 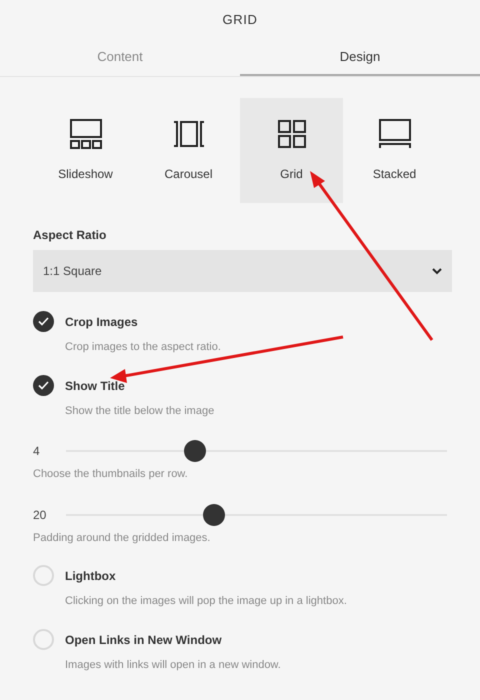 What do you see at coordinates (144, 640) in the screenshot?
I see `option-label: Open Links in New Window` at bounding box center [144, 640].